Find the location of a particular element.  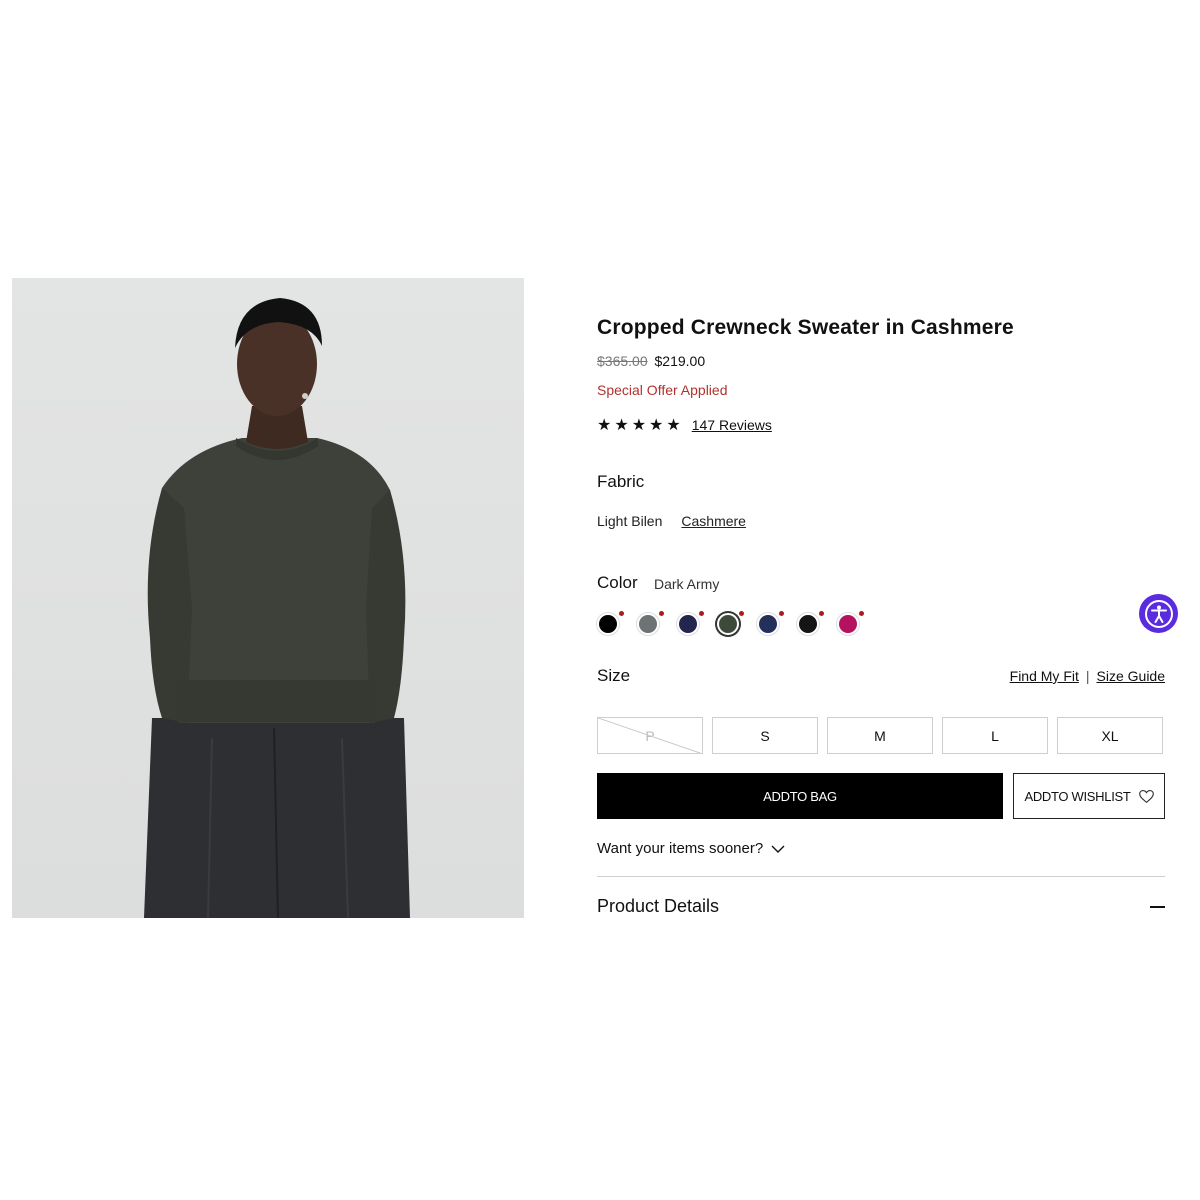

size-button-s: S is located at coordinates (765, 735).